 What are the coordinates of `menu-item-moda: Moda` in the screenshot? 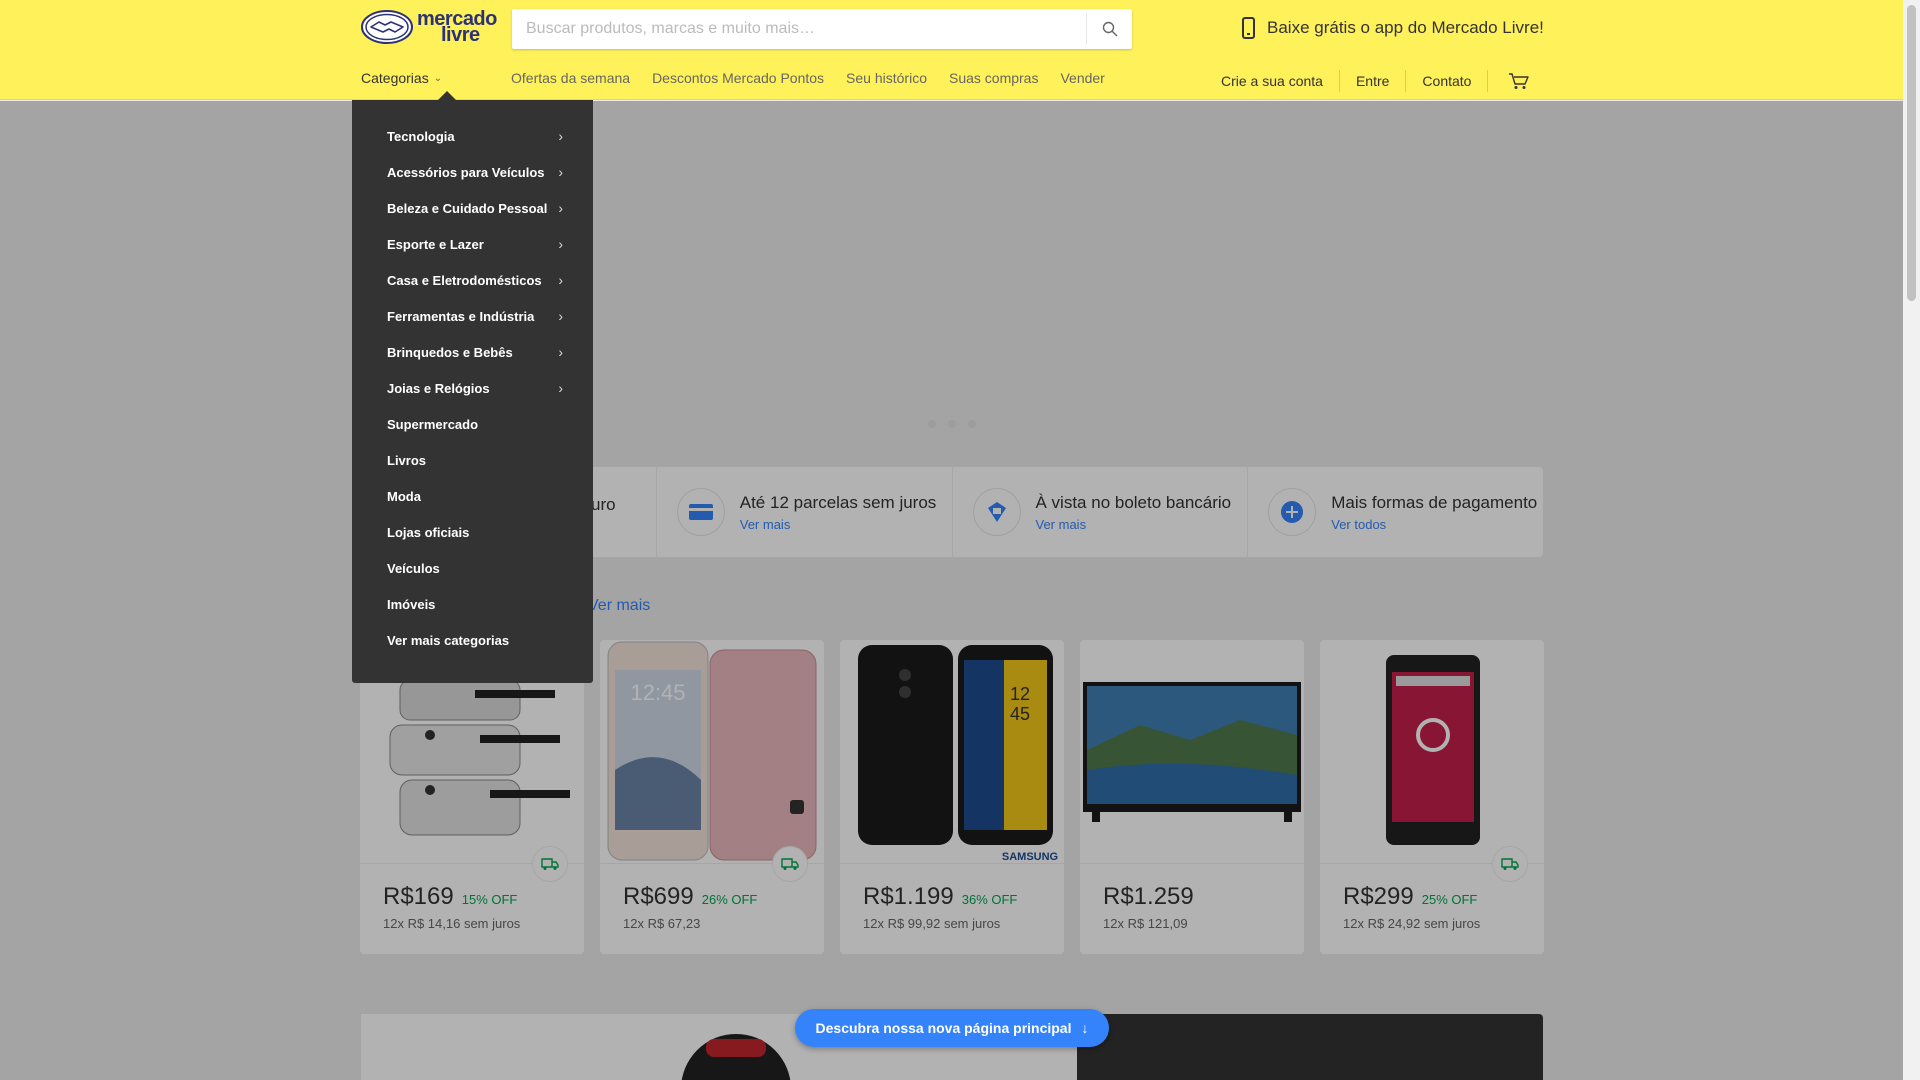 It's located at (472, 496).